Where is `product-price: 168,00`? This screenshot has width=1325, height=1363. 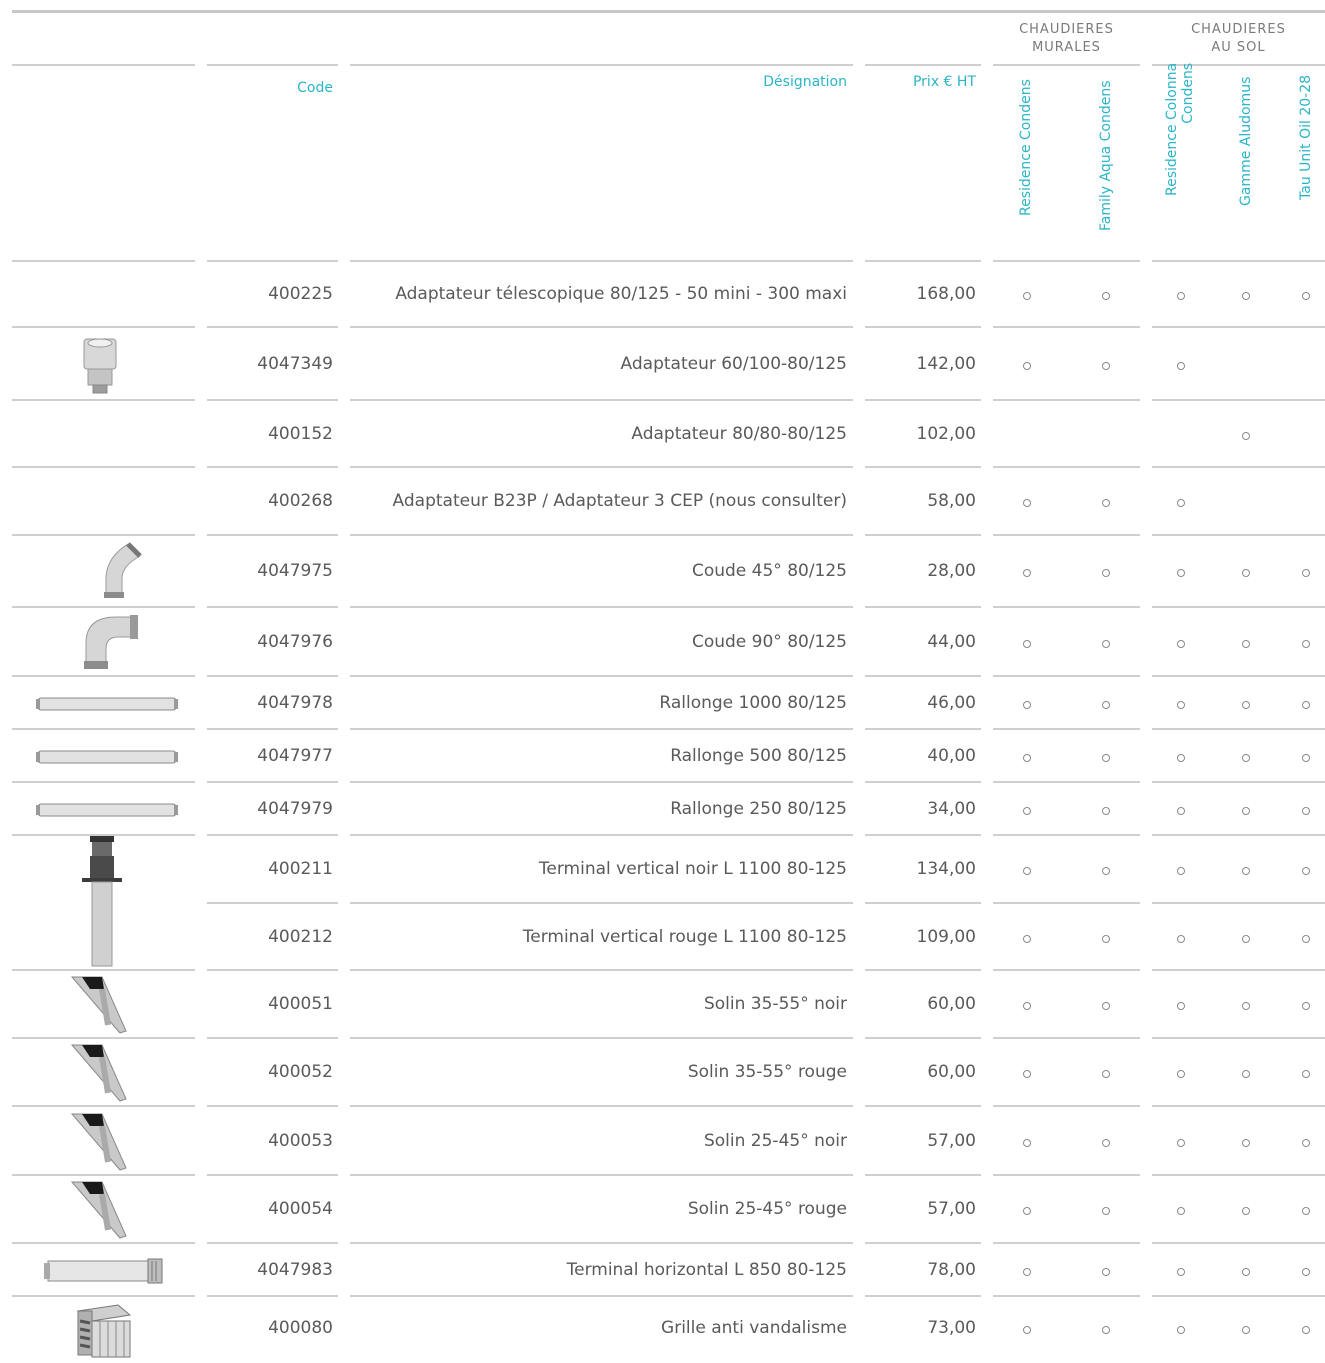 product-price: 168,00 is located at coordinates (946, 294).